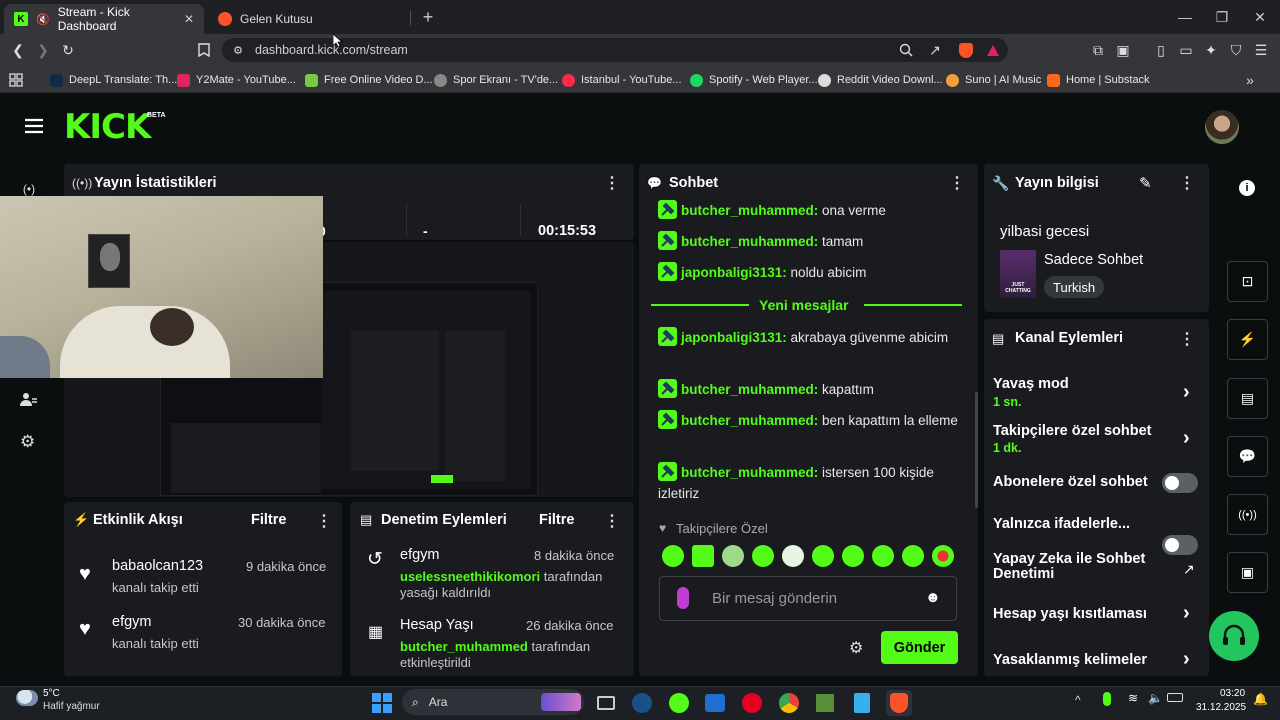  Describe the element at coordinates (966, 50) in the screenshot. I see `brave-shields-icon` at that location.